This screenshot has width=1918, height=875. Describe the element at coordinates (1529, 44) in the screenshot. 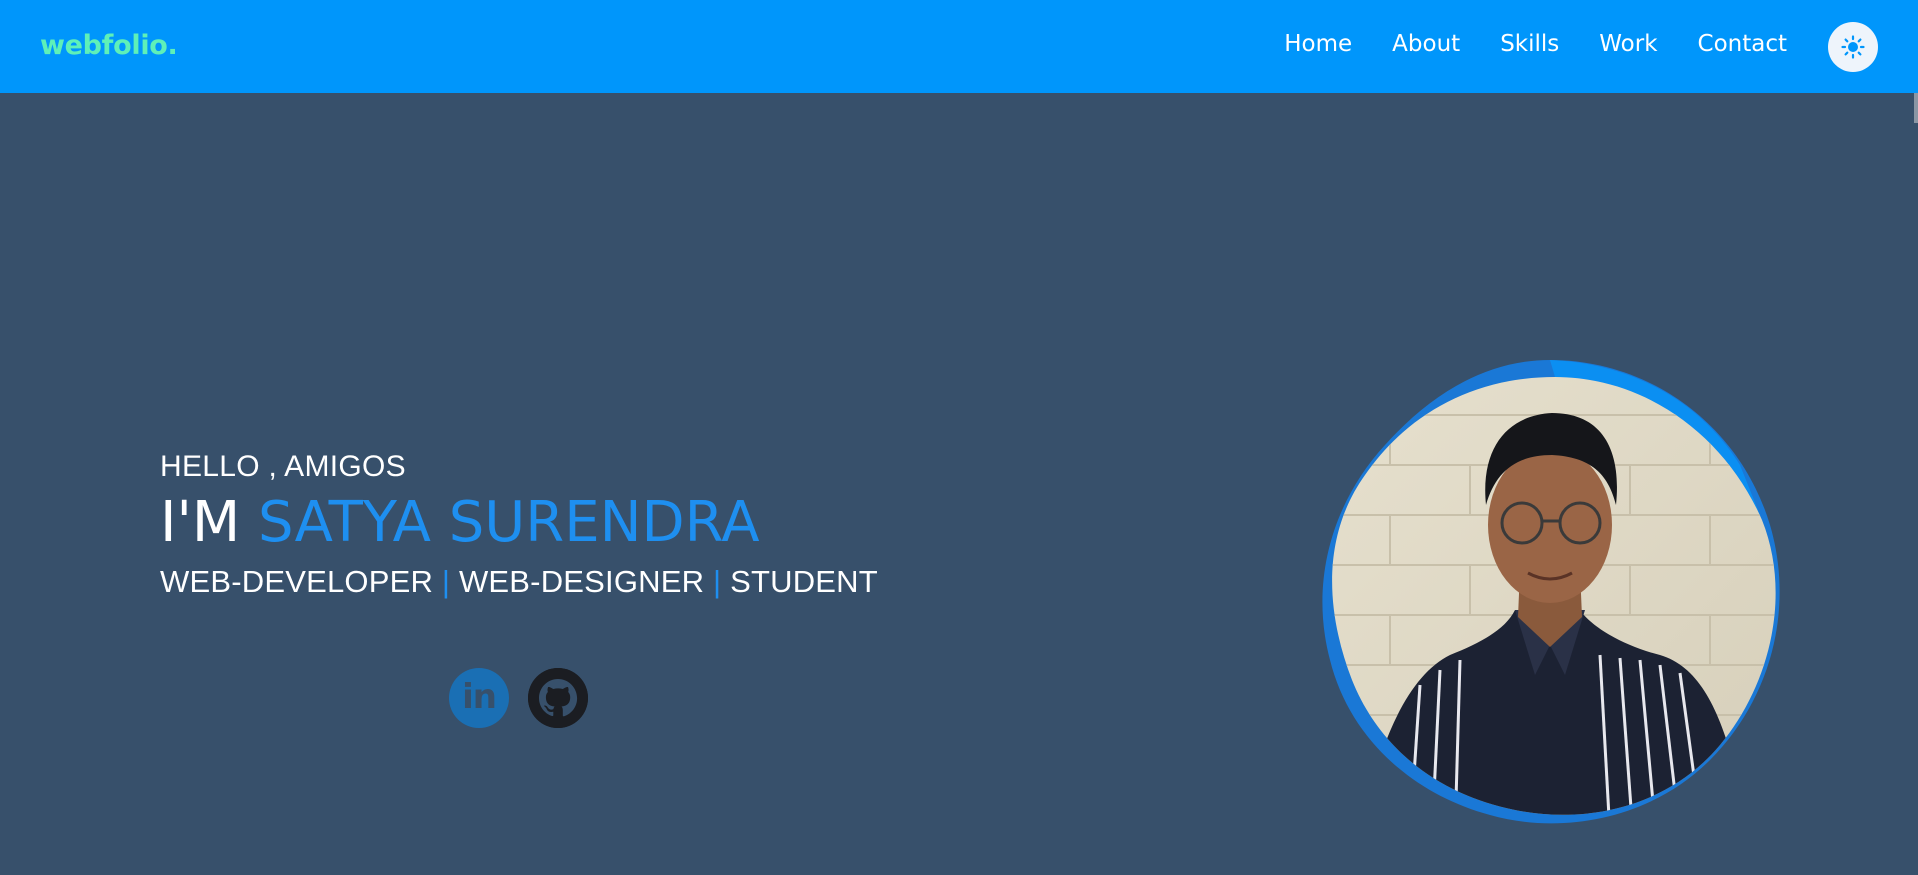

I see `nav-skills: Skills` at that location.